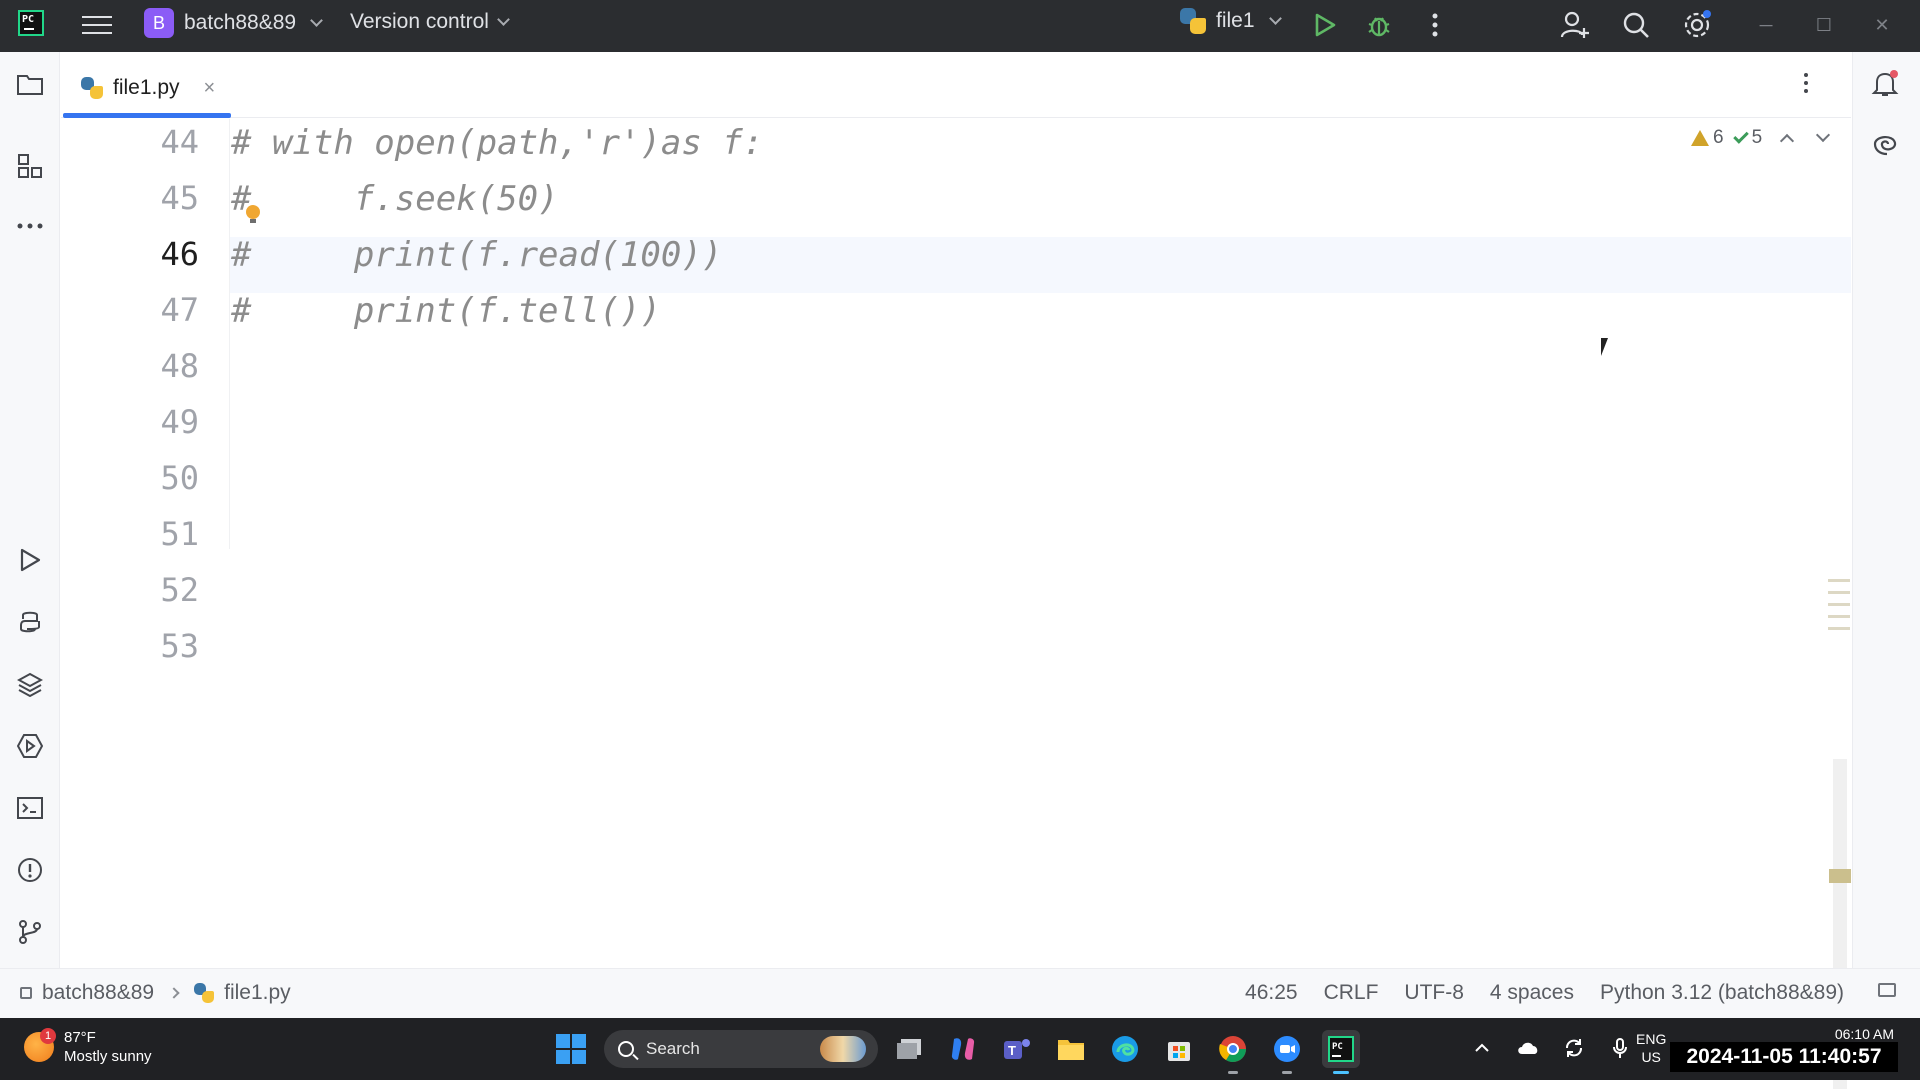  I want to click on main-menu-button, so click(97, 25).